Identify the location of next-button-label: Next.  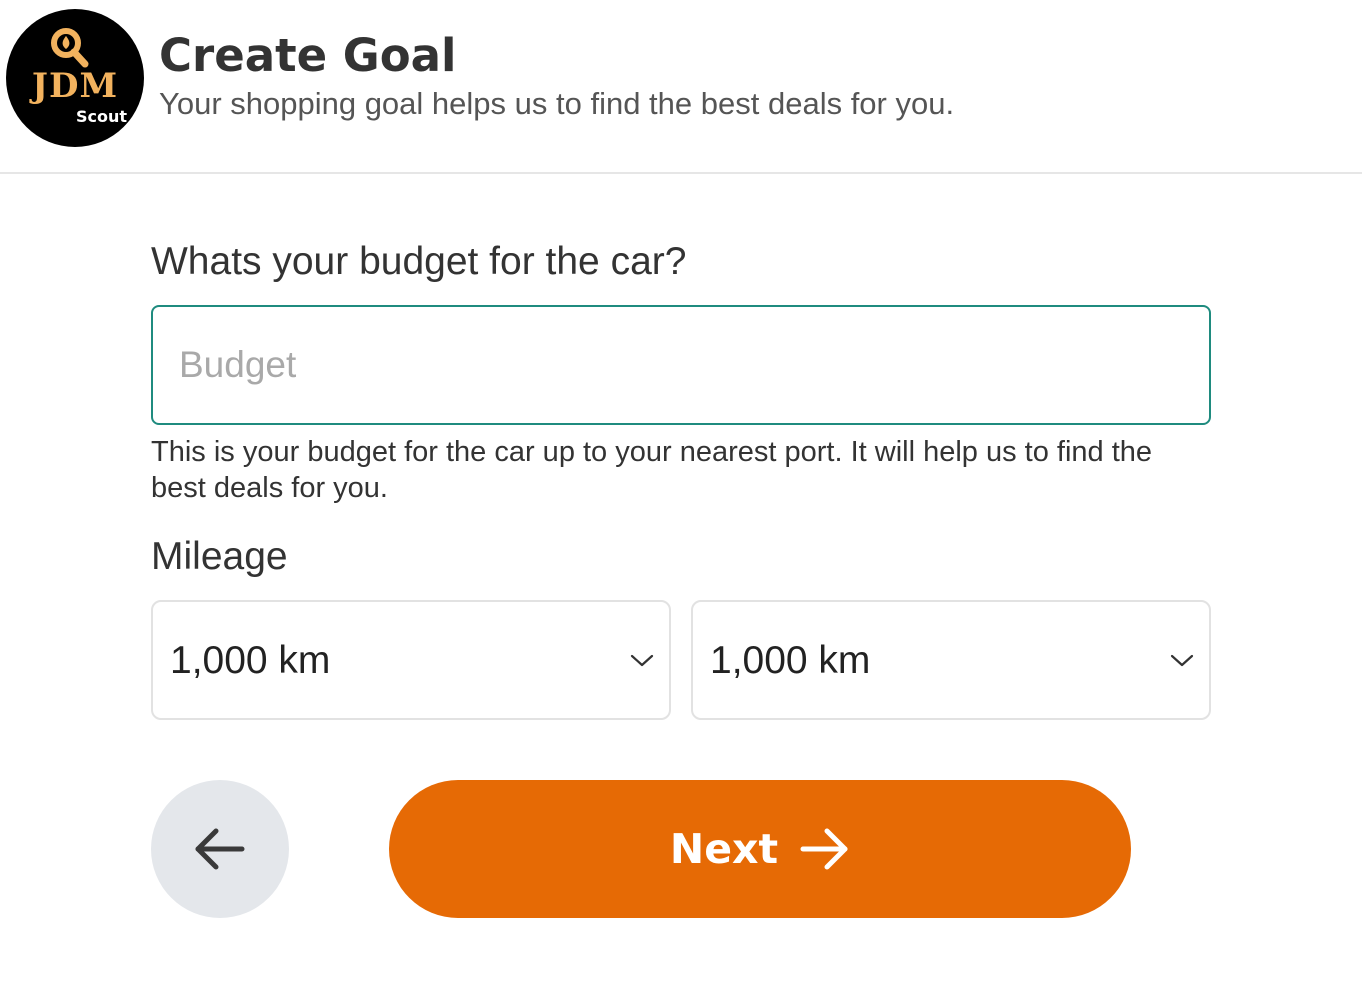
(724, 849).